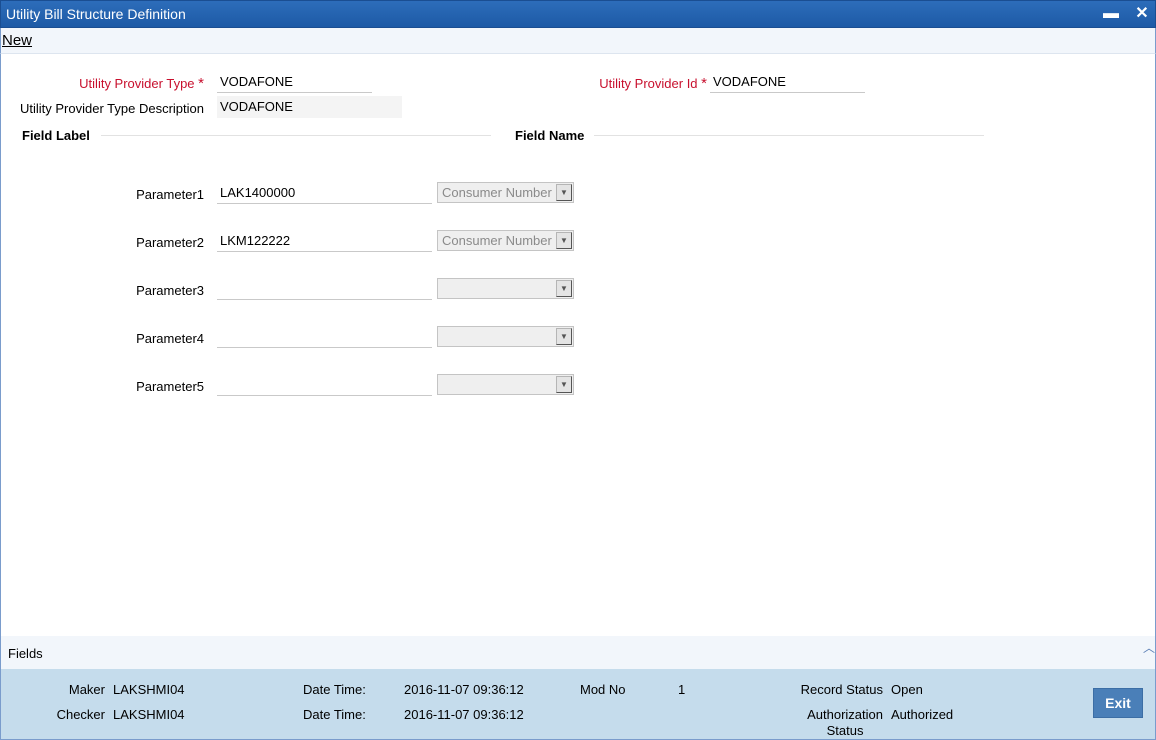  Describe the element at coordinates (334, 689) in the screenshot. I see `maker-datetime-label: Date Time:` at that location.